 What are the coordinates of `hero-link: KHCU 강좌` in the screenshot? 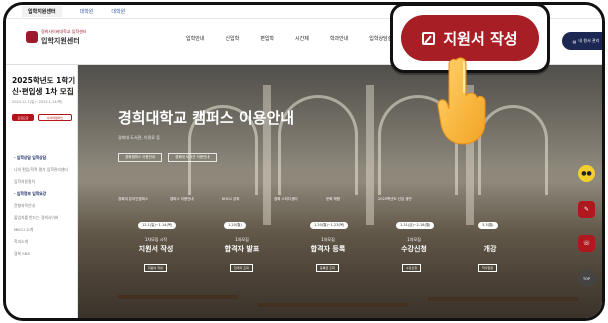 It's located at (242, 199).